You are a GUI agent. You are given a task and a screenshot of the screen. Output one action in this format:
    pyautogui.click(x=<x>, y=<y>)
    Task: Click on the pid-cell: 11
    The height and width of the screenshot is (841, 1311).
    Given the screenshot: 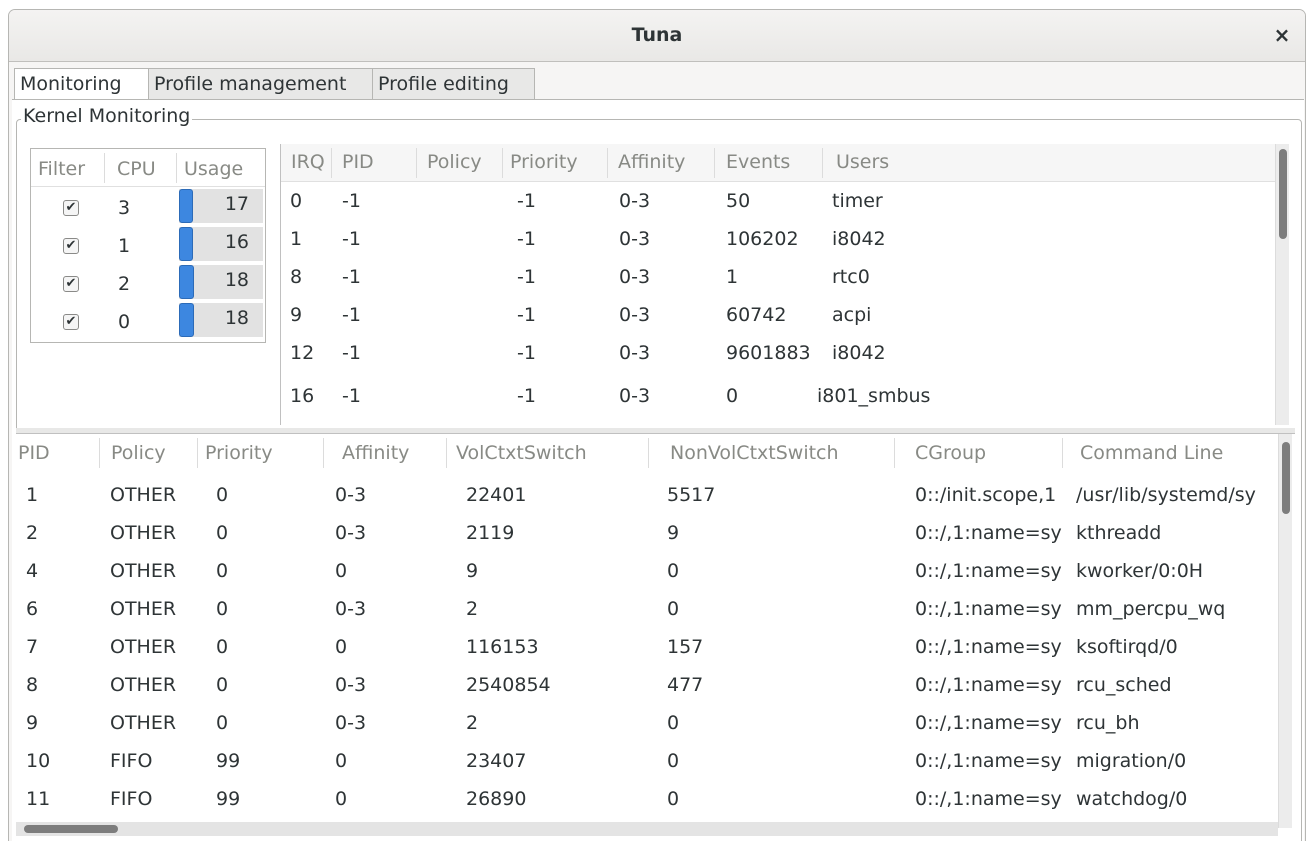 What is the action you would take?
    pyautogui.click(x=38, y=799)
    